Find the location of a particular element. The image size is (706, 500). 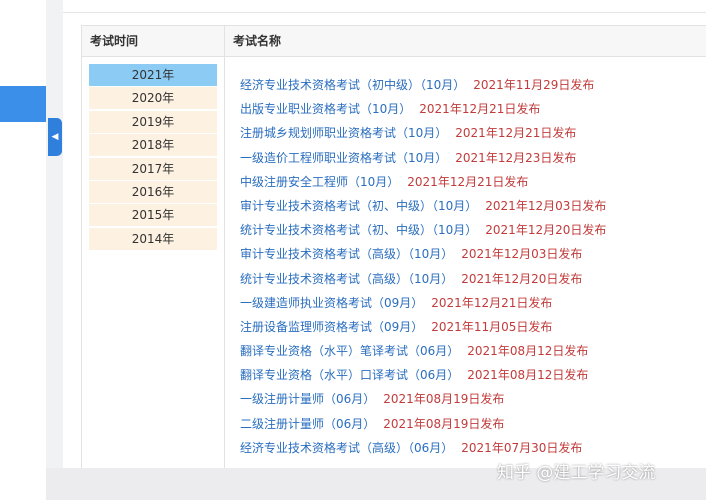

exam-name-link: 出版专业职业资格考试（10月） is located at coordinates (325, 109).